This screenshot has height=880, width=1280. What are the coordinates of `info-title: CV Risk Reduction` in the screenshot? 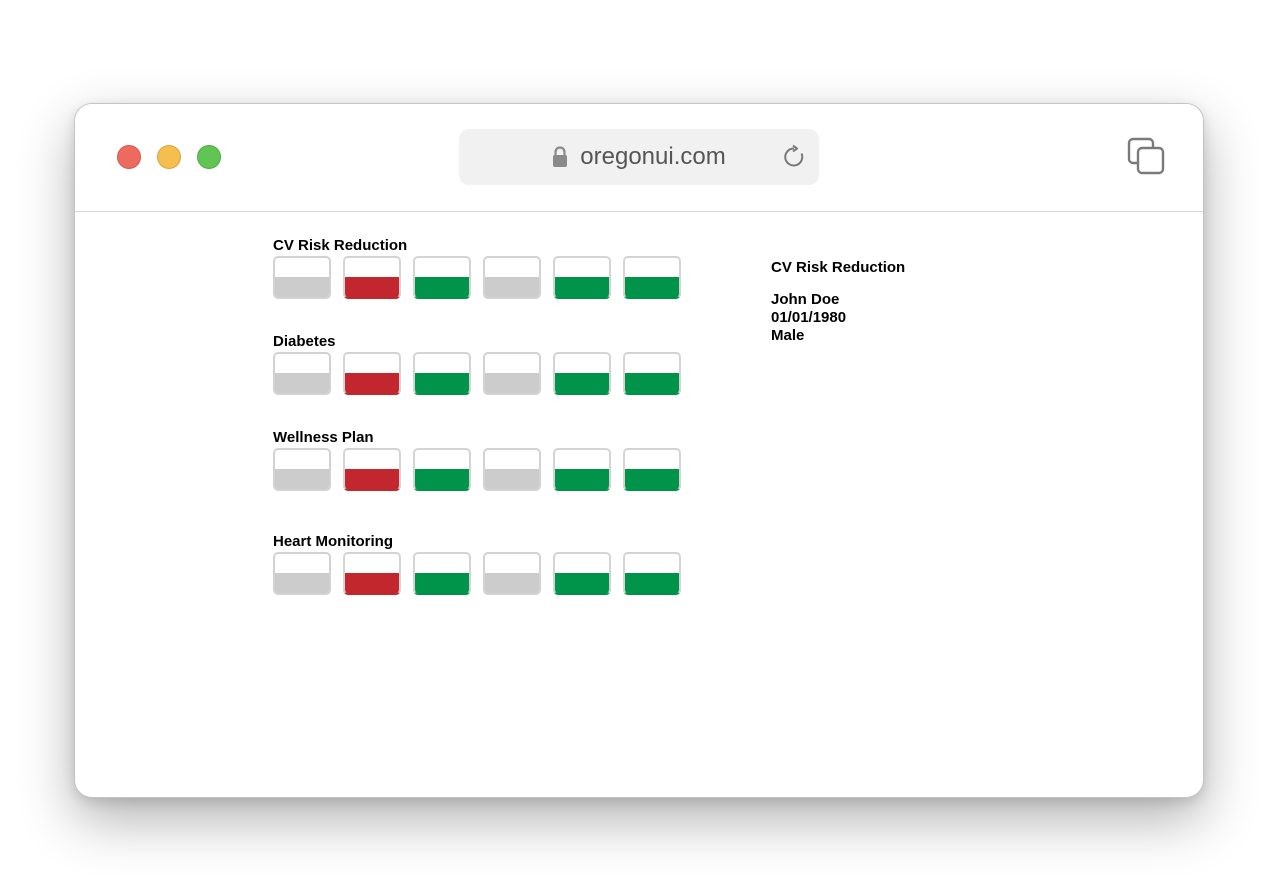 It's located at (838, 267).